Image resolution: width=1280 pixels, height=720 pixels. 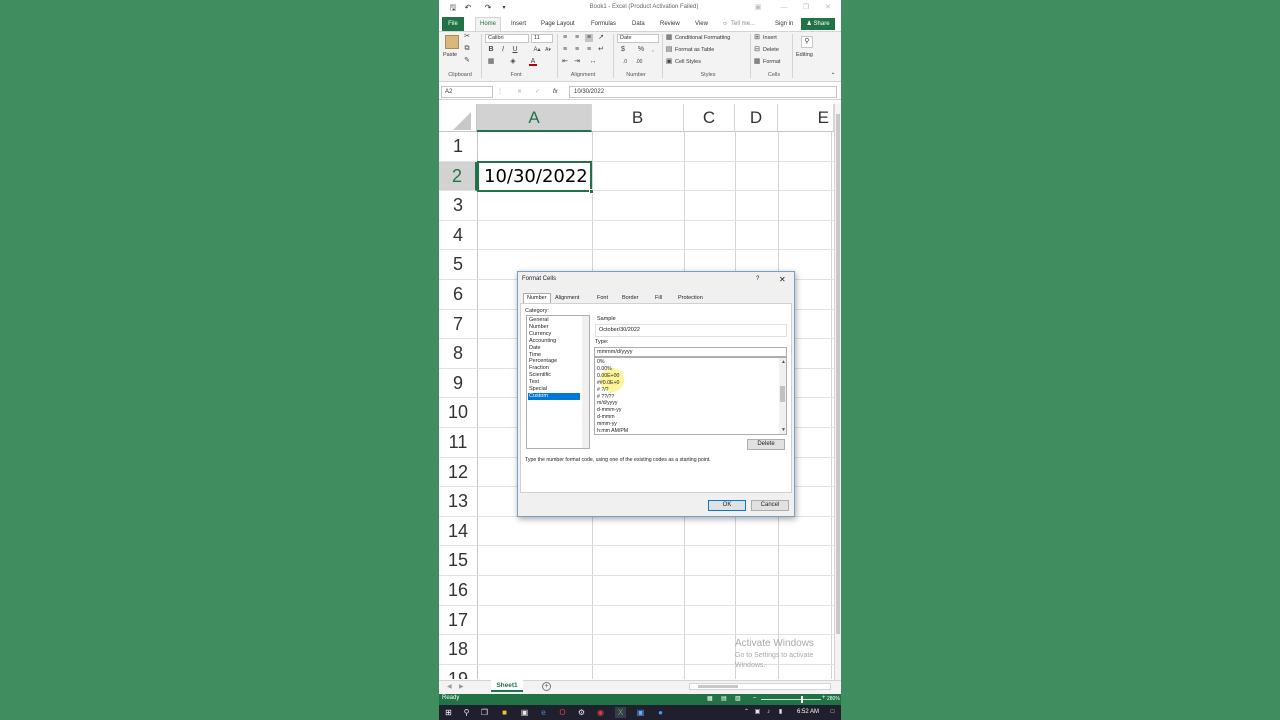 I want to click on app-icon-3: ▣, so click(x=640, y=712).